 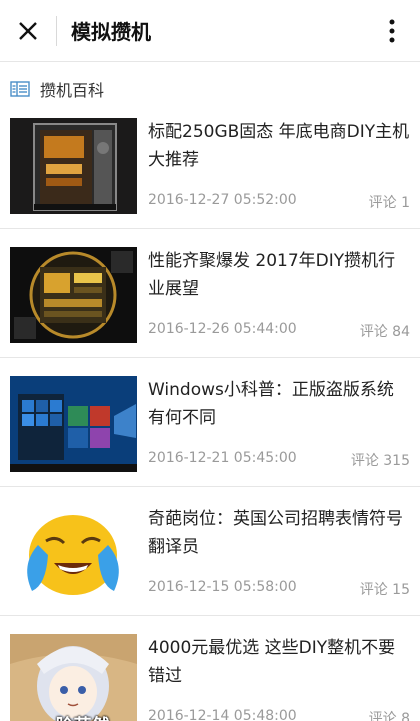 What do you see at coordinates (73, 424) in the screenshot?
I see `windows-desktop-thumbnail` at bounding box center [73, 424].